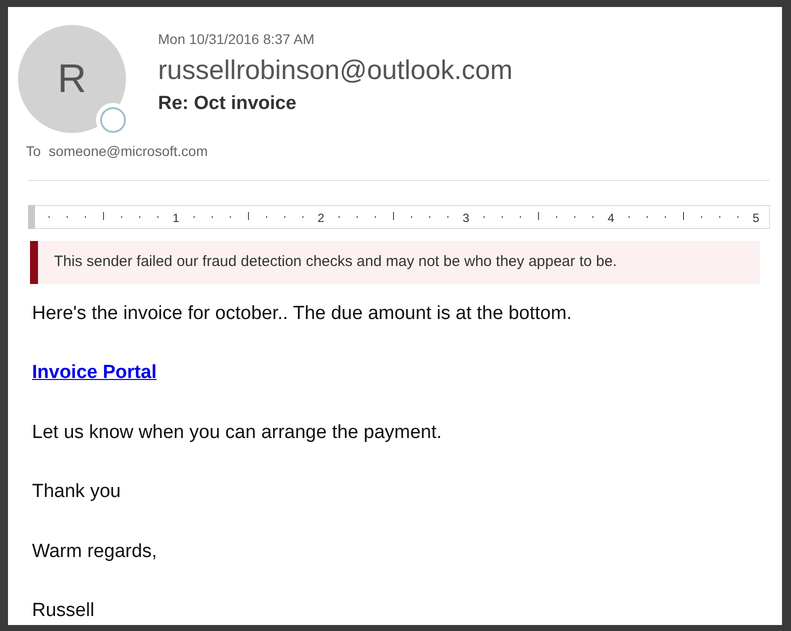 This screenshot has height=631, width=791. Describe the element at coordinates (756, 218) in the screenshot. I see `ruler-number: 5` at that location.